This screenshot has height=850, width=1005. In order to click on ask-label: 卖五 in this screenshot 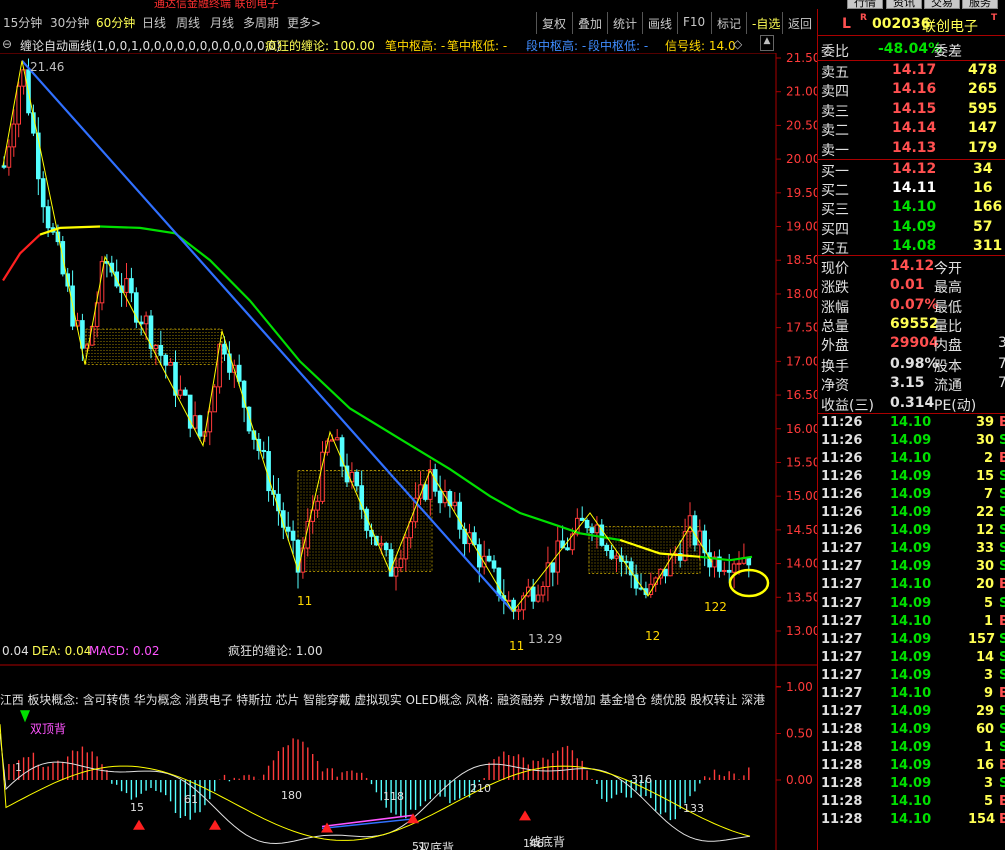, I will do `click(835, 73)`.